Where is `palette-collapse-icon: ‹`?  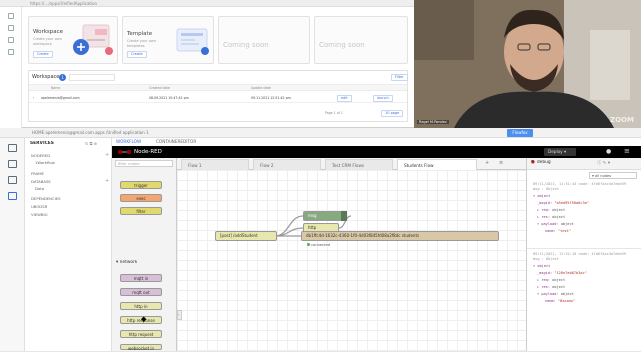
palette-collapse-icon: ‹ is located at coordinates (179, 315).